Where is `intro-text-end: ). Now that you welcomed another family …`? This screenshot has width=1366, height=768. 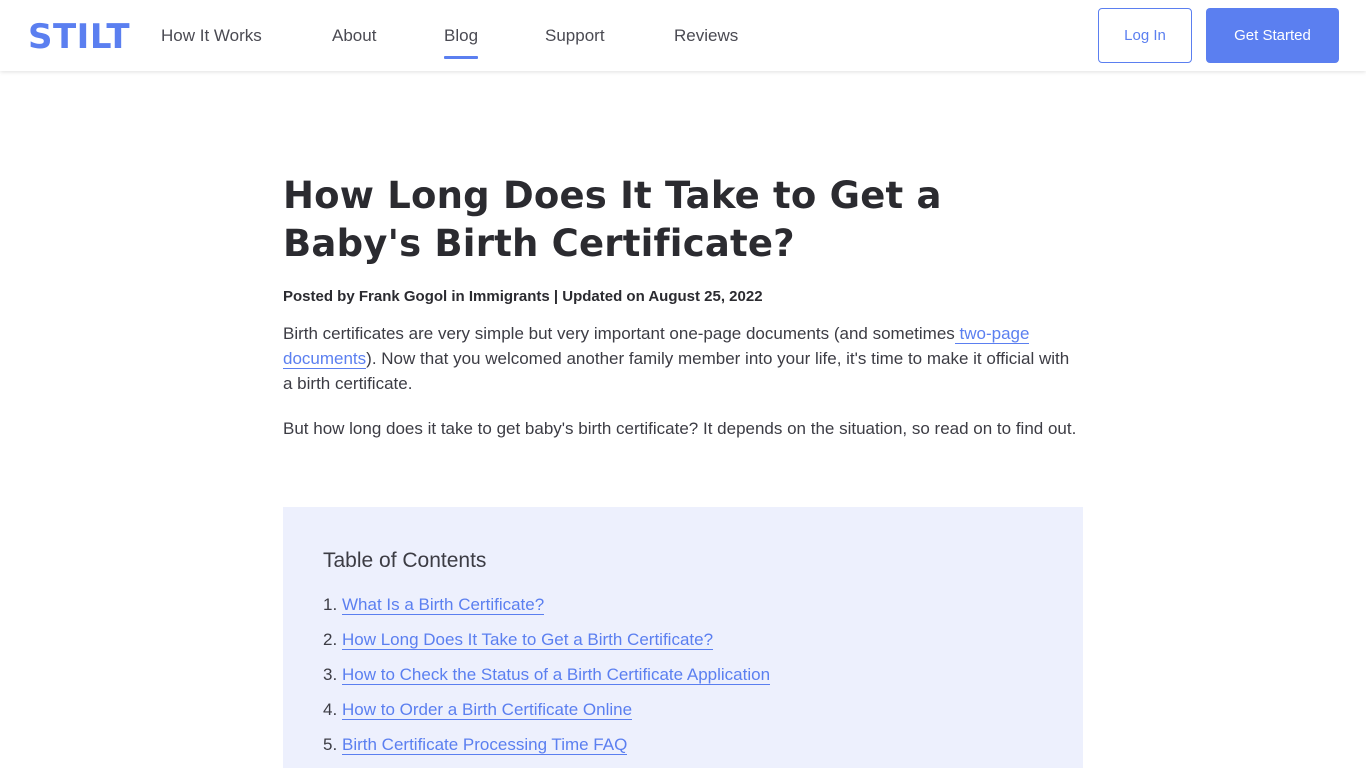
intro-text-end: ). Now that you welcomed another family … is located at coordinates (676, 371).